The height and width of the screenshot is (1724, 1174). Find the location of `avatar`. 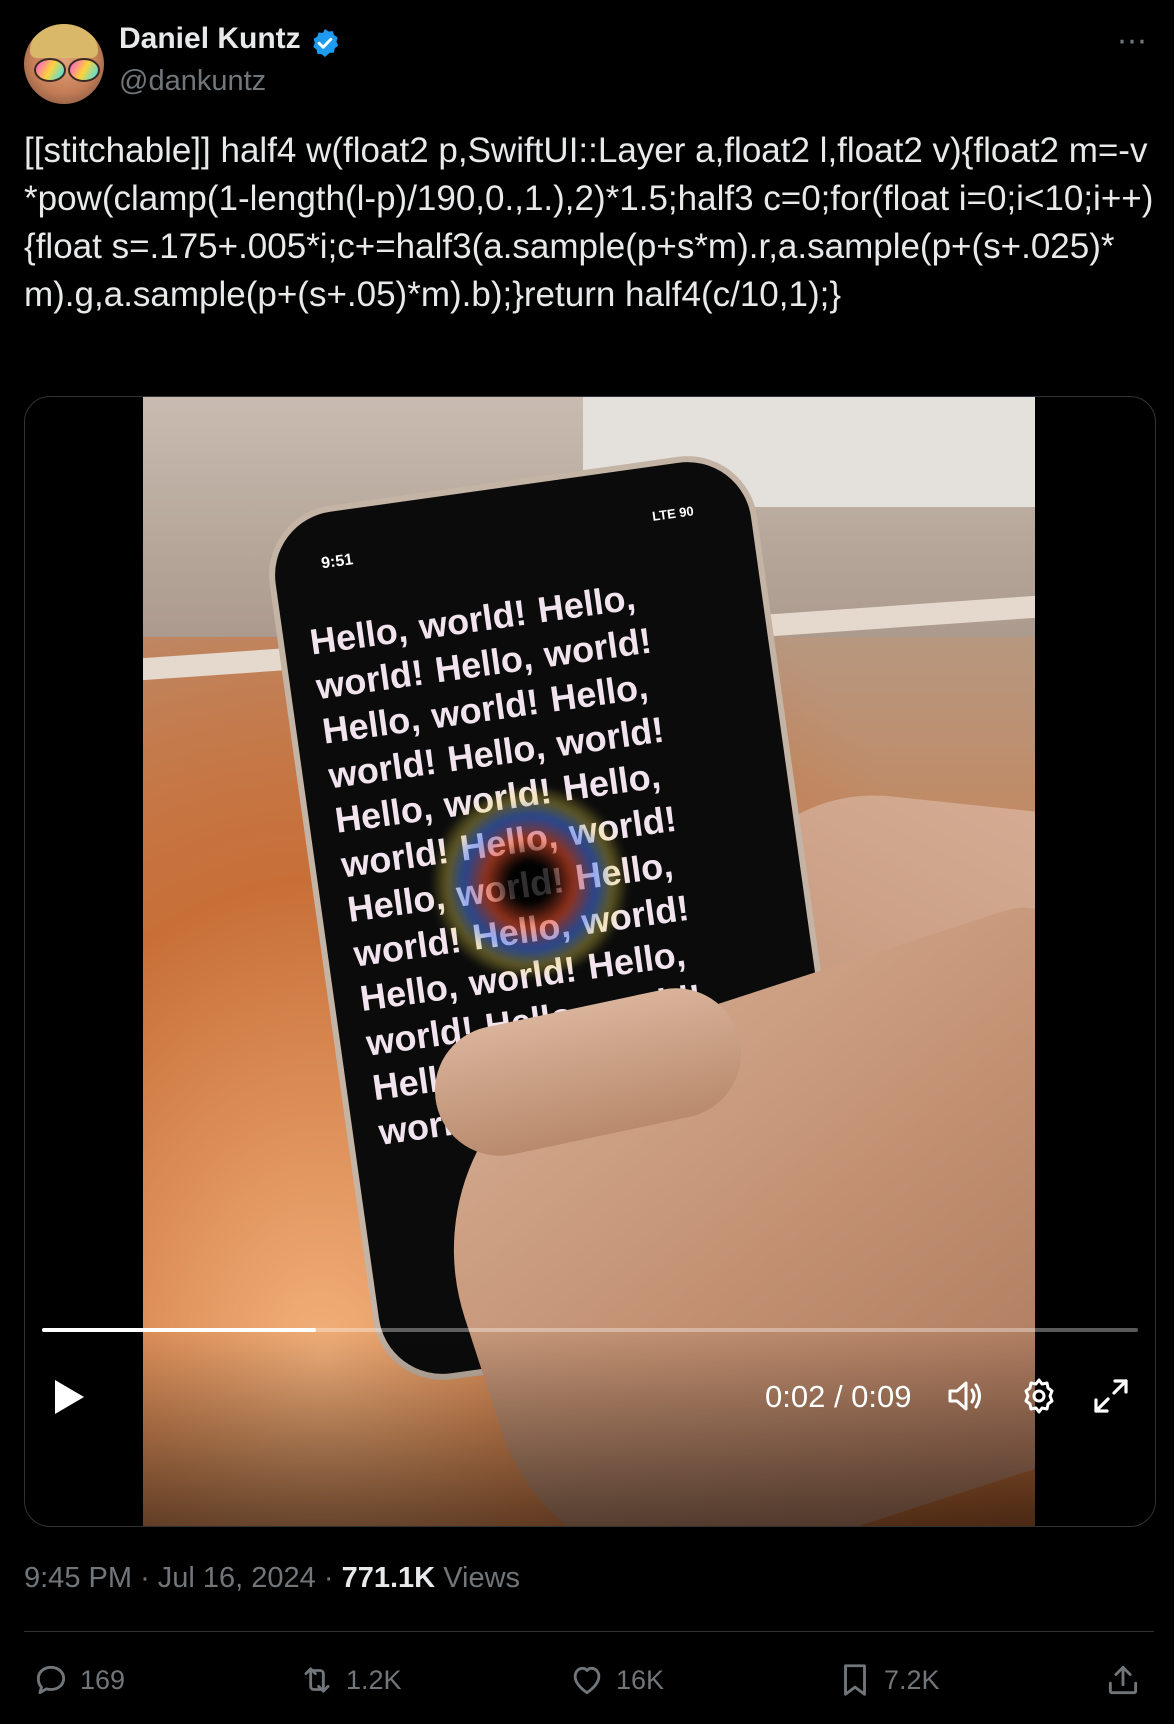

avatar is located at coordinates (64, 64).